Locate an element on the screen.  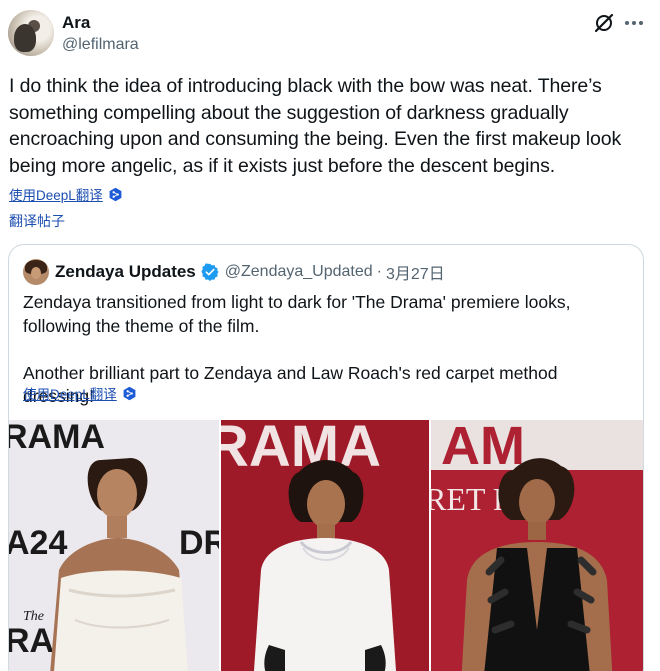
quoted-author-avatar is located at coordinates (36, 272).